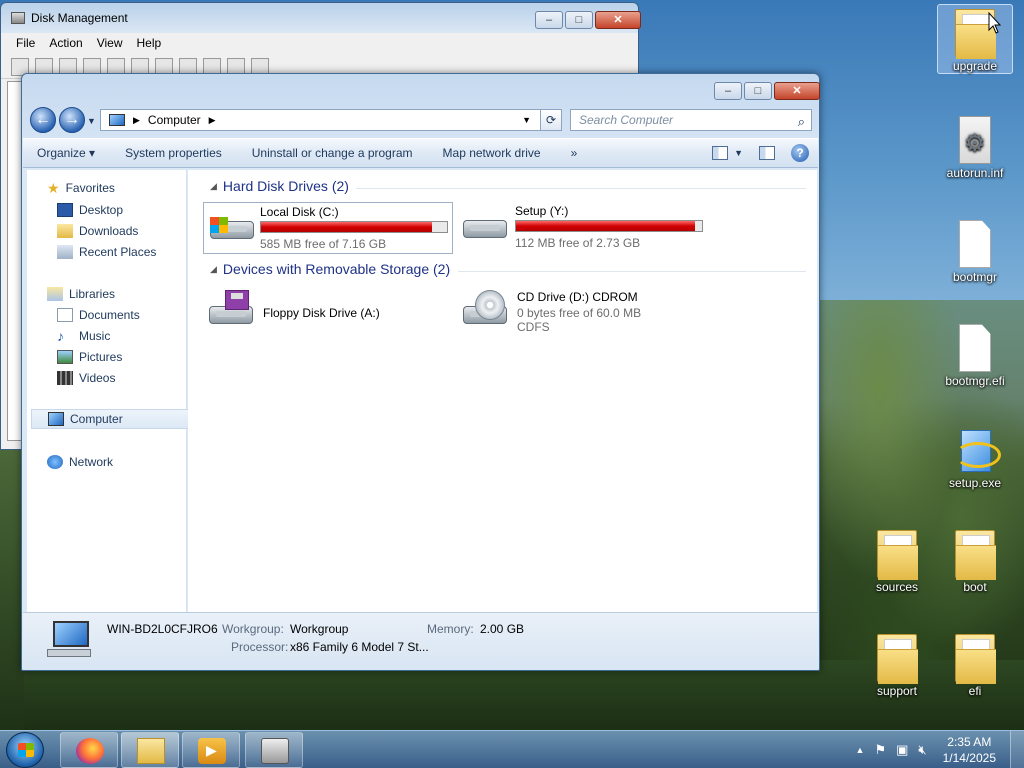 Image resolution: width=1024 pixels, height=768 pixels. What do you see at coordinates (285, 186) in the screenshot?
I see `group-title: Hard Disk Drives (2)` at bounding box center [285, 186].